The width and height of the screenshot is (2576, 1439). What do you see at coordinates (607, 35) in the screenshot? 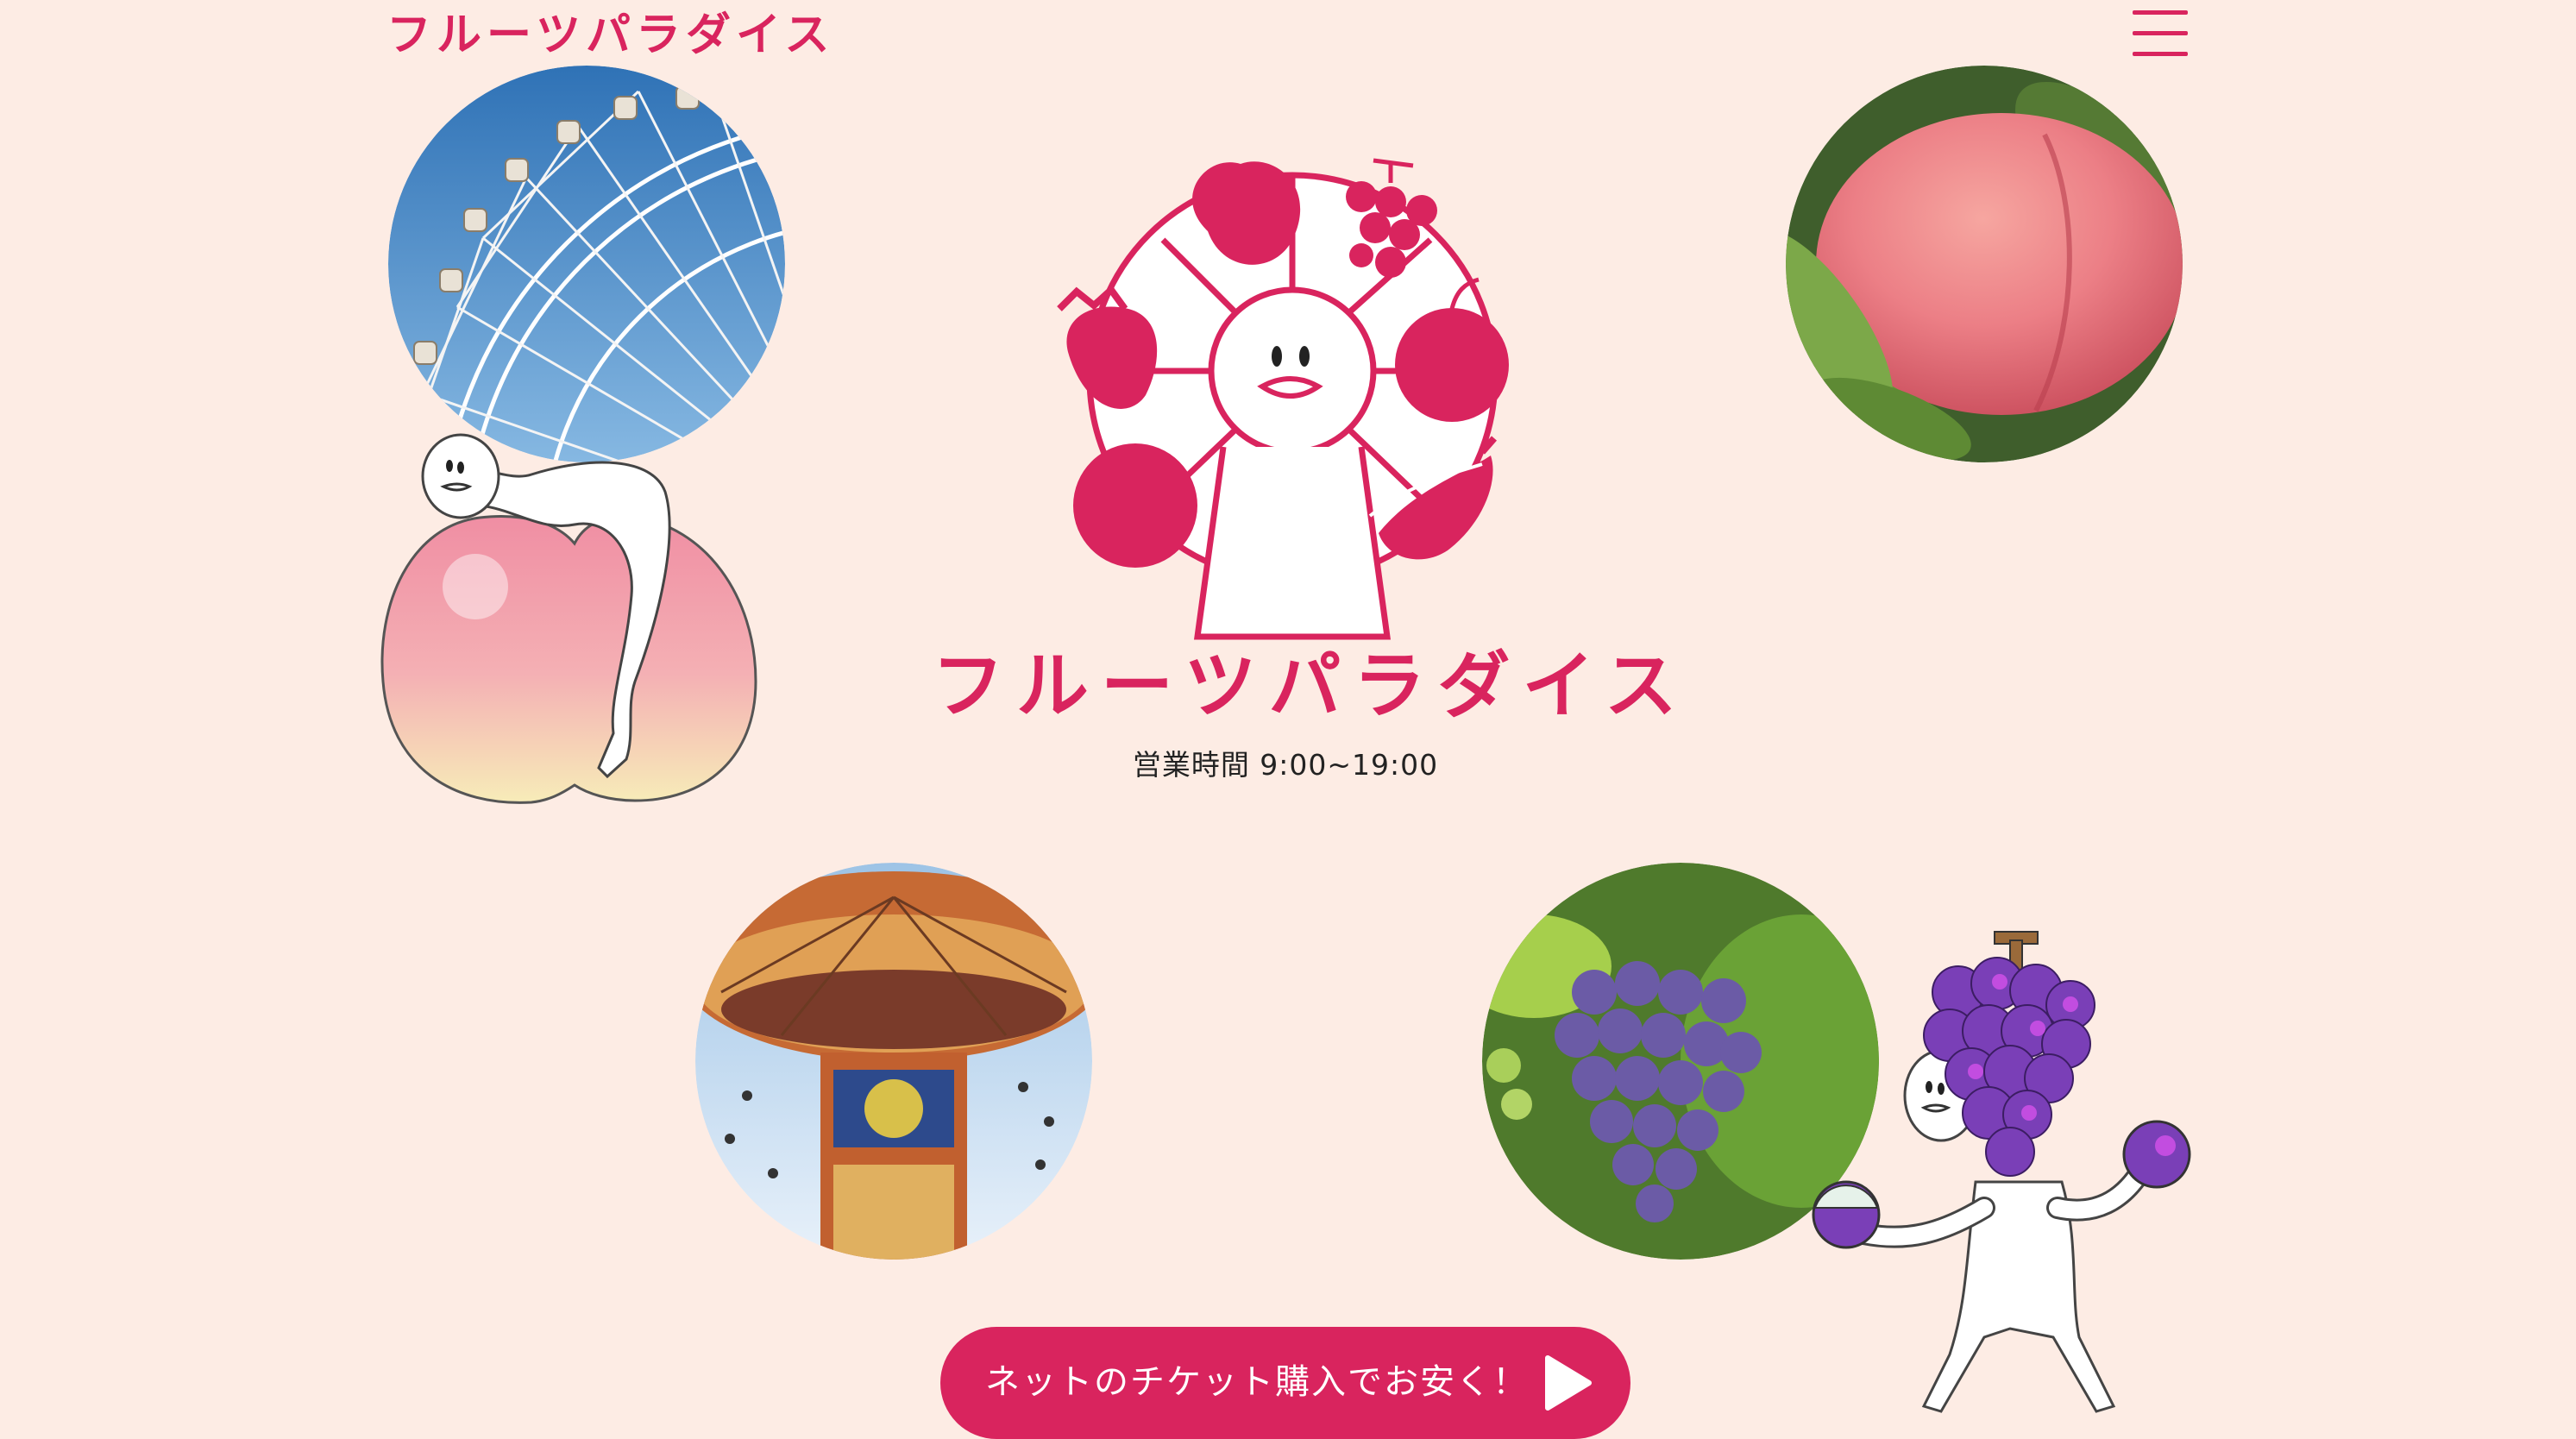
I see `header-logo: フルーツパラダイス` at bounding box center [607, 35].